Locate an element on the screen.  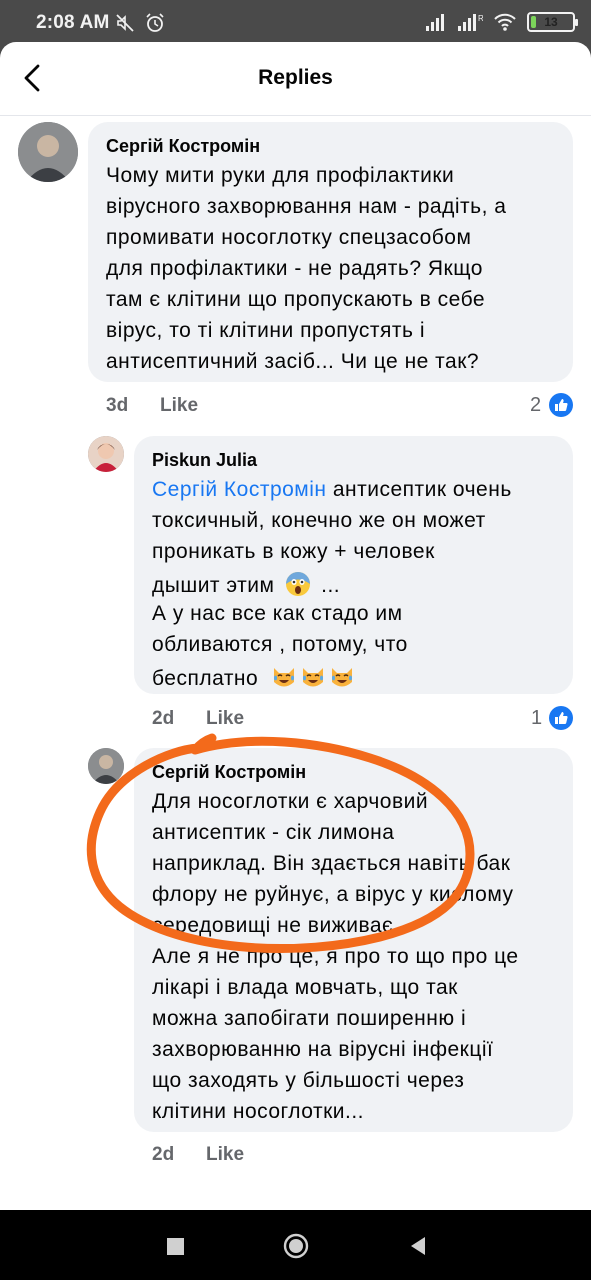
battery-icon: 13 is located at coordinates (552, 22).